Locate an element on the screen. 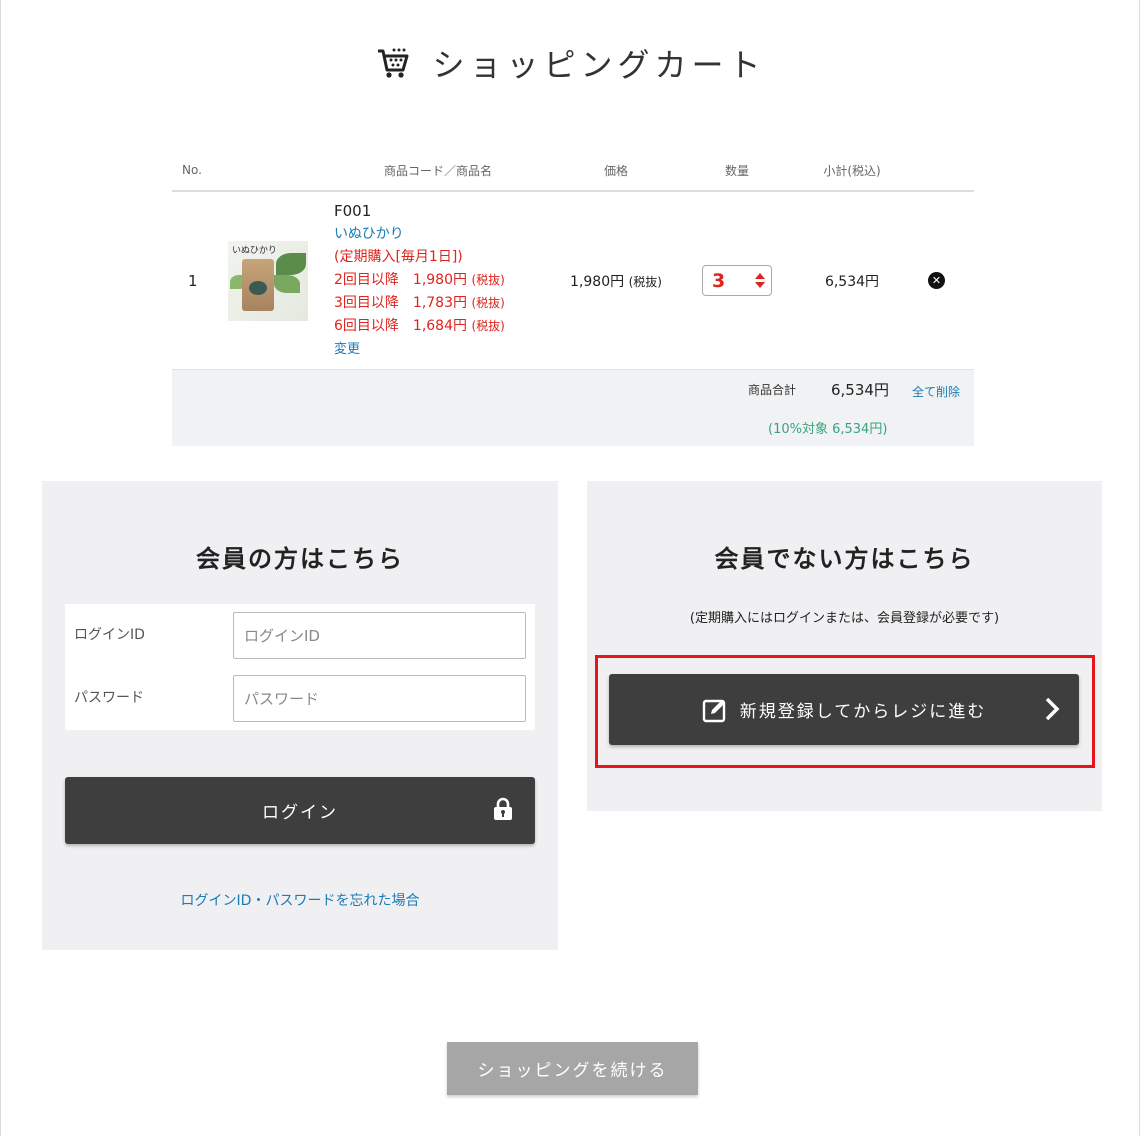 The image size is (1140, 1136). continue-shopping-button: ショッピングを続ける is located at coordinates (572, 1068).